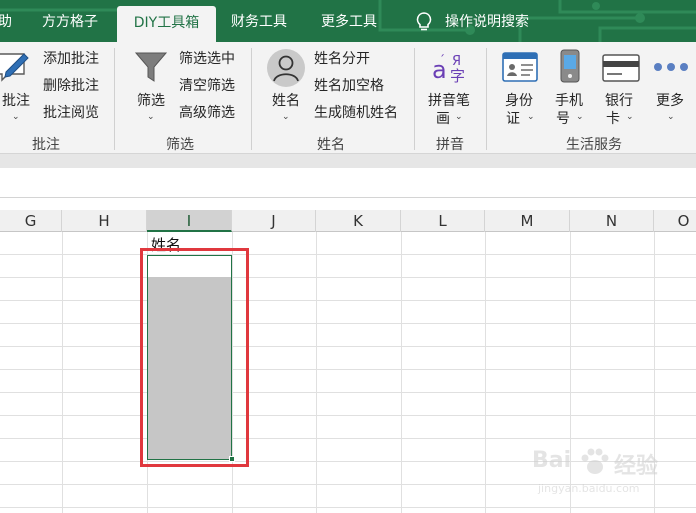 The image size is (696, 513). What do you see at coordinates (443, 119) in the screenshot?
I see `pinyin-label-line2: 画` at bounding box center [443, 119].